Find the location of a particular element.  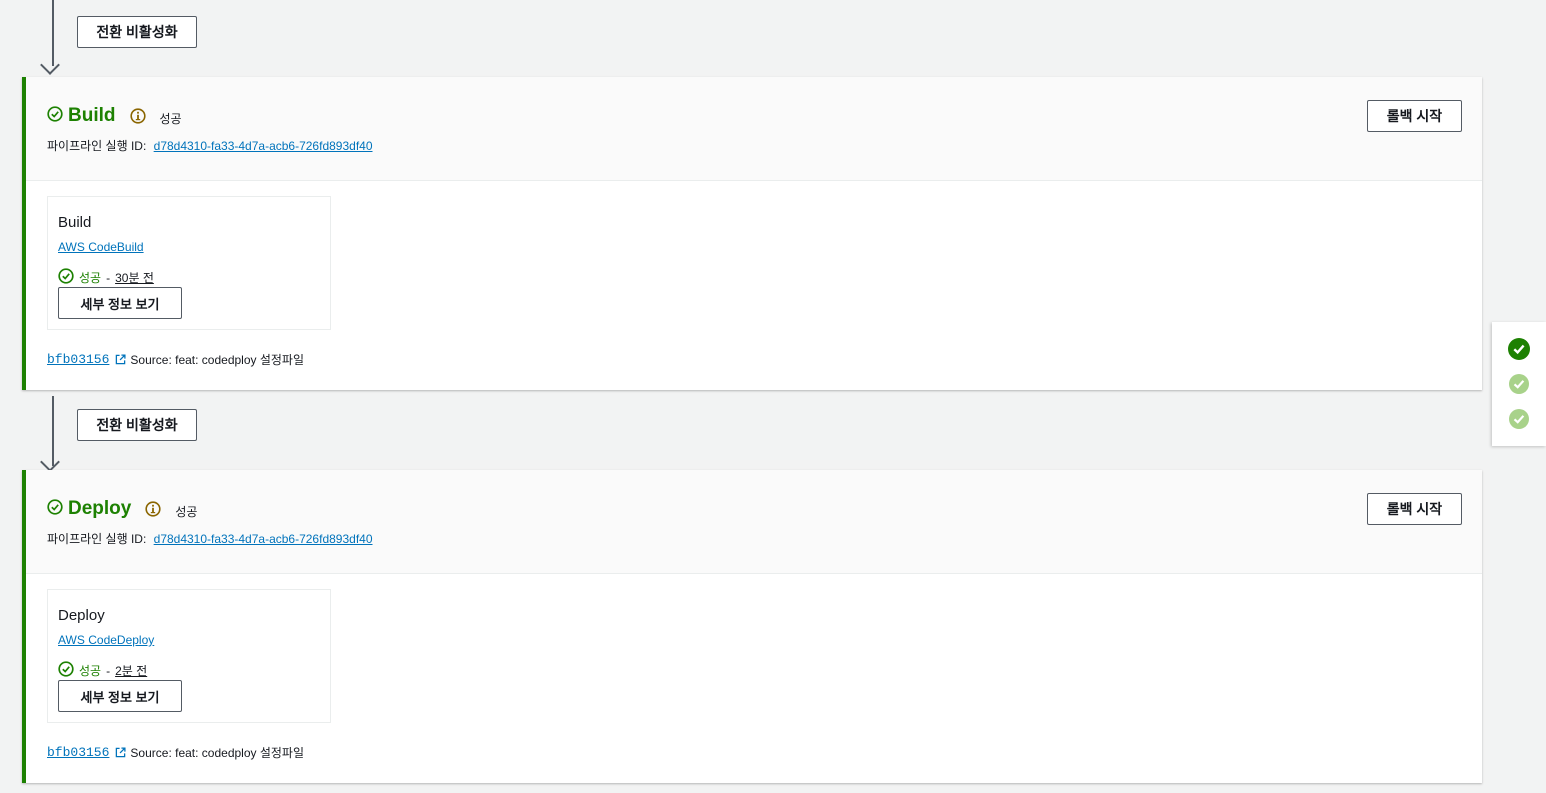

action-card-build: Build AWS CodeBuild 성공 - 30분 전 세부 정보 보기 is located at coordinates (189, 263).